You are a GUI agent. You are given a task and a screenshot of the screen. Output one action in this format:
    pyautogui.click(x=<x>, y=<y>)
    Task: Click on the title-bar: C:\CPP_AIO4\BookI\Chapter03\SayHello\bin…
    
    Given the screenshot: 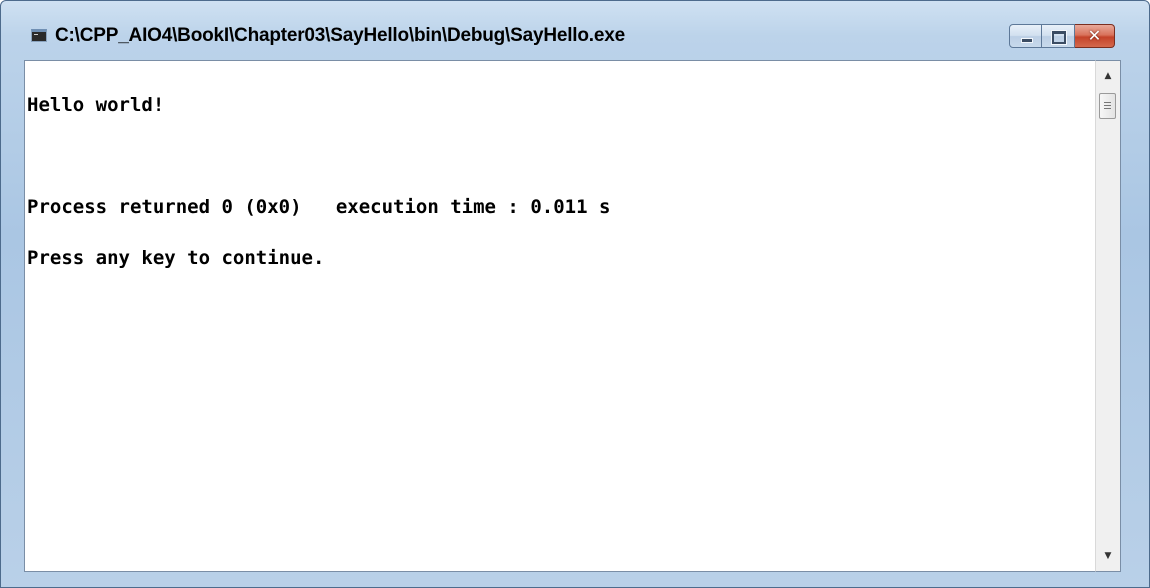 What is the action you would take?
    pyautogui.click(x=575, y=24)
    